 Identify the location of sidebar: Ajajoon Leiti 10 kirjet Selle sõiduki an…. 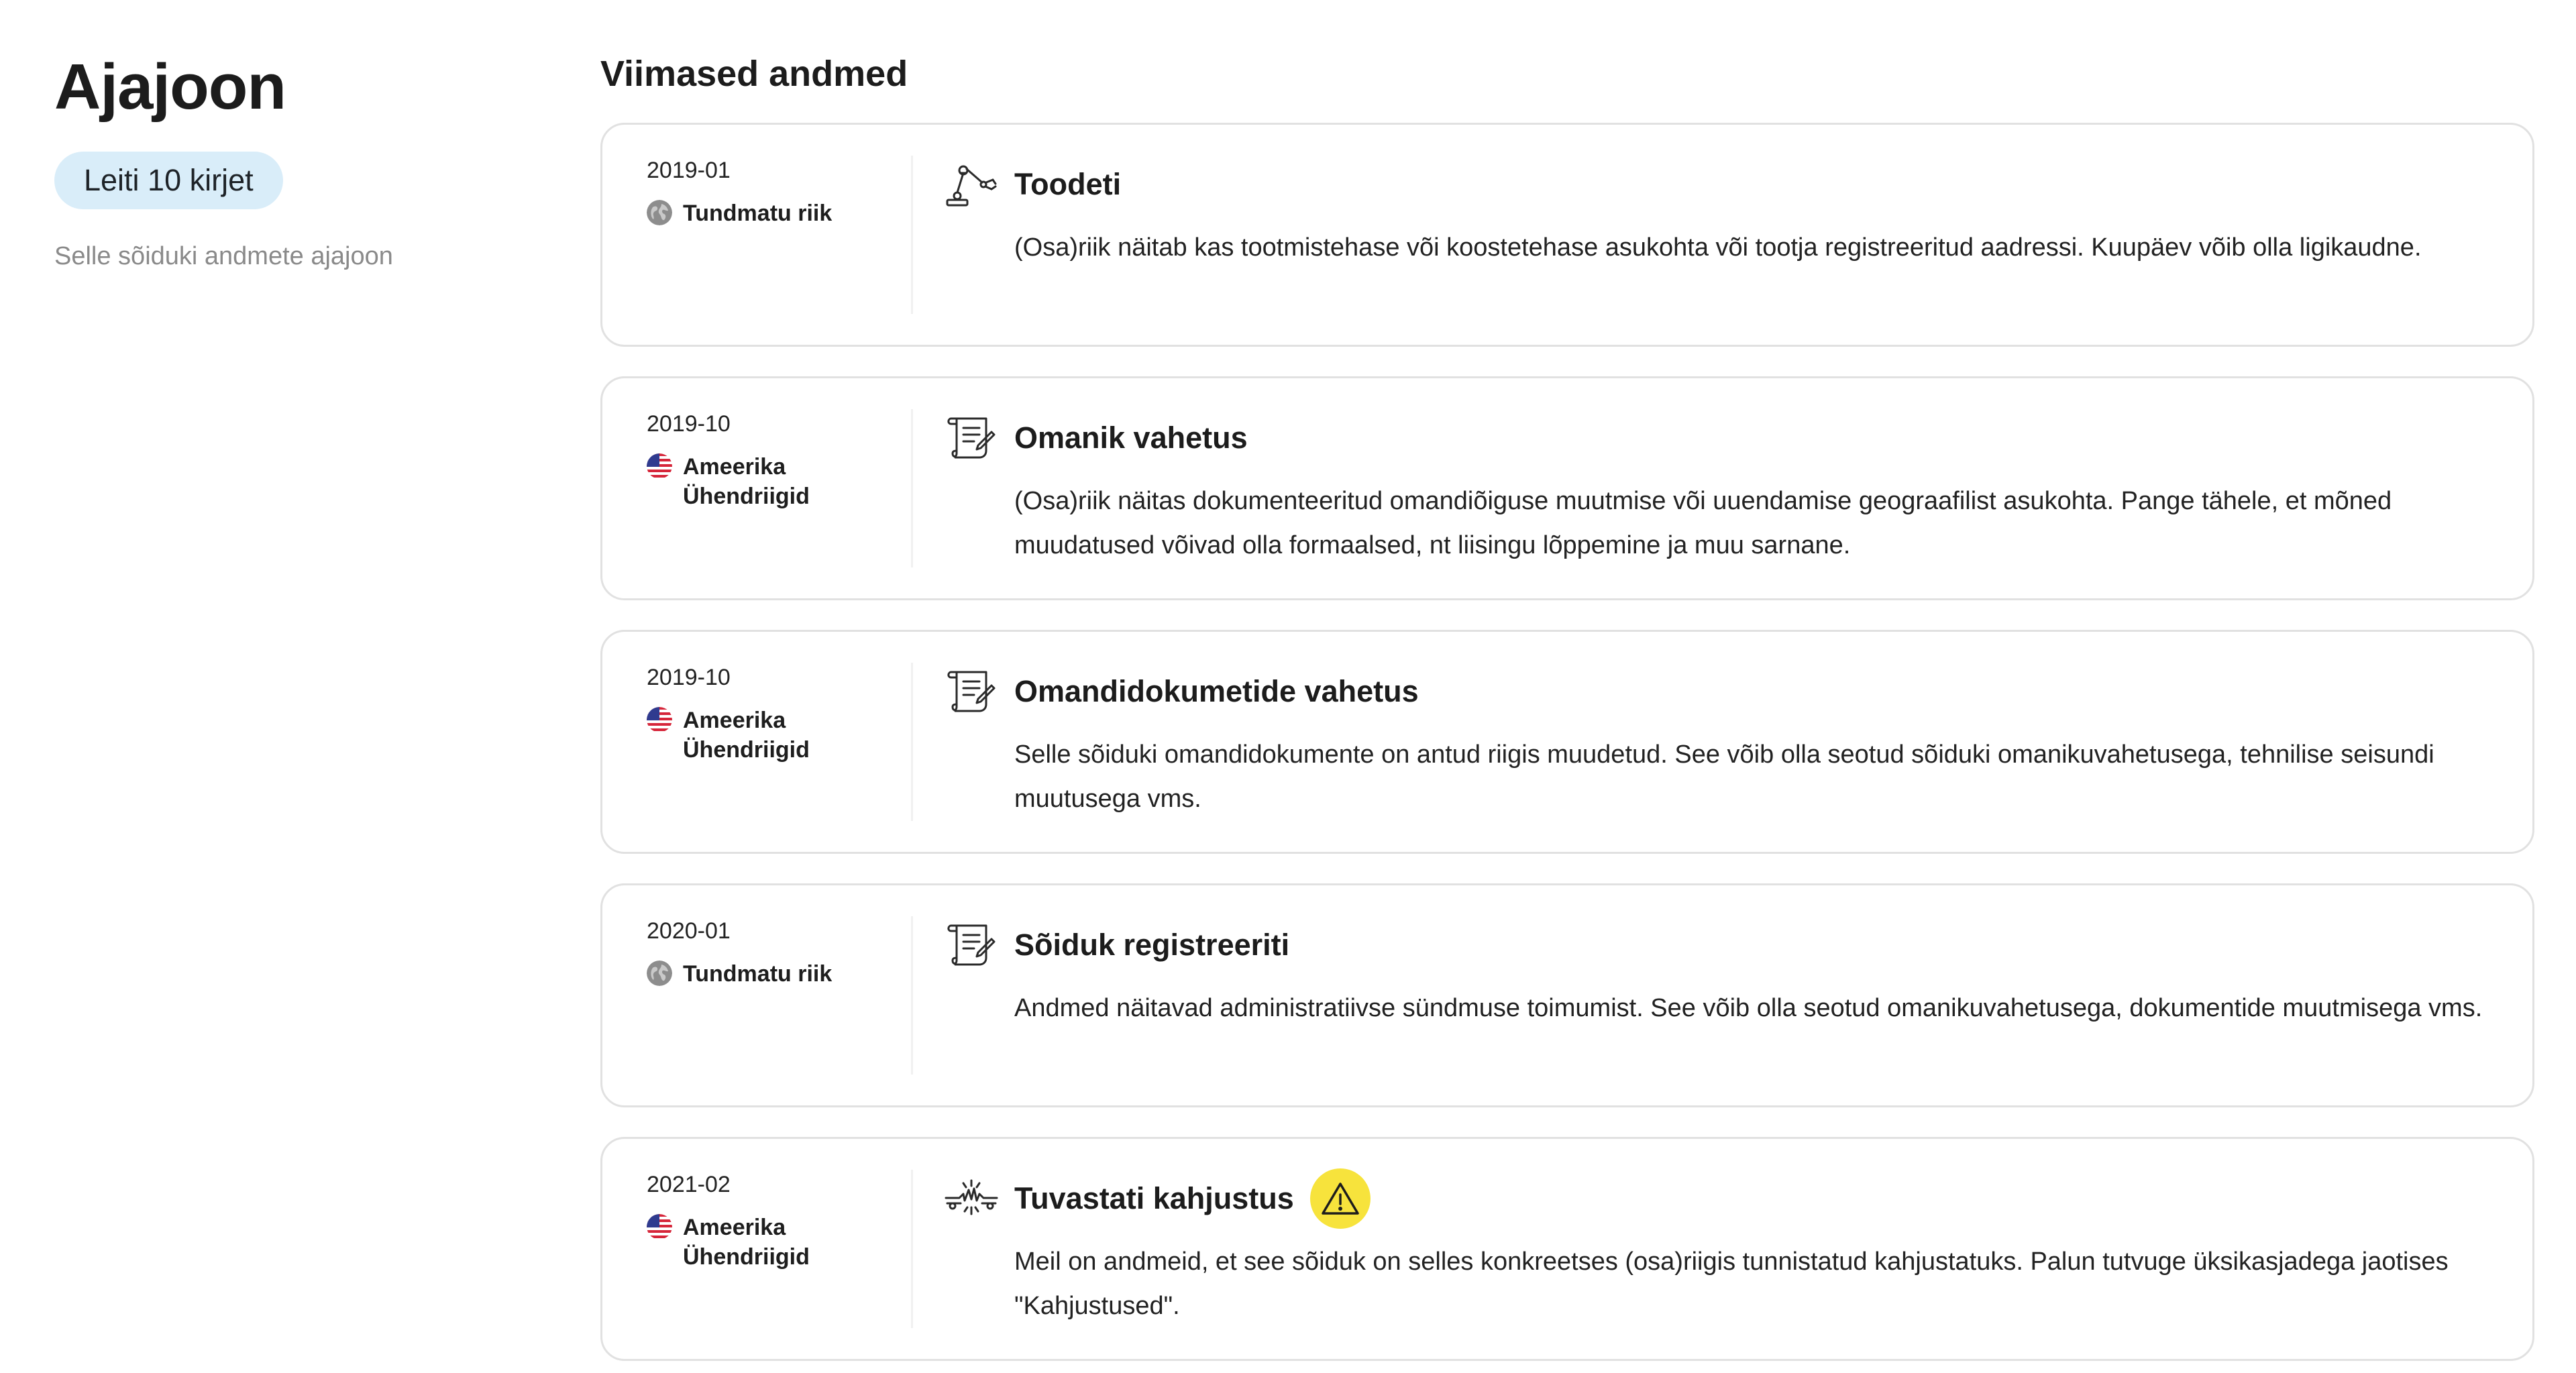
(295, 160).